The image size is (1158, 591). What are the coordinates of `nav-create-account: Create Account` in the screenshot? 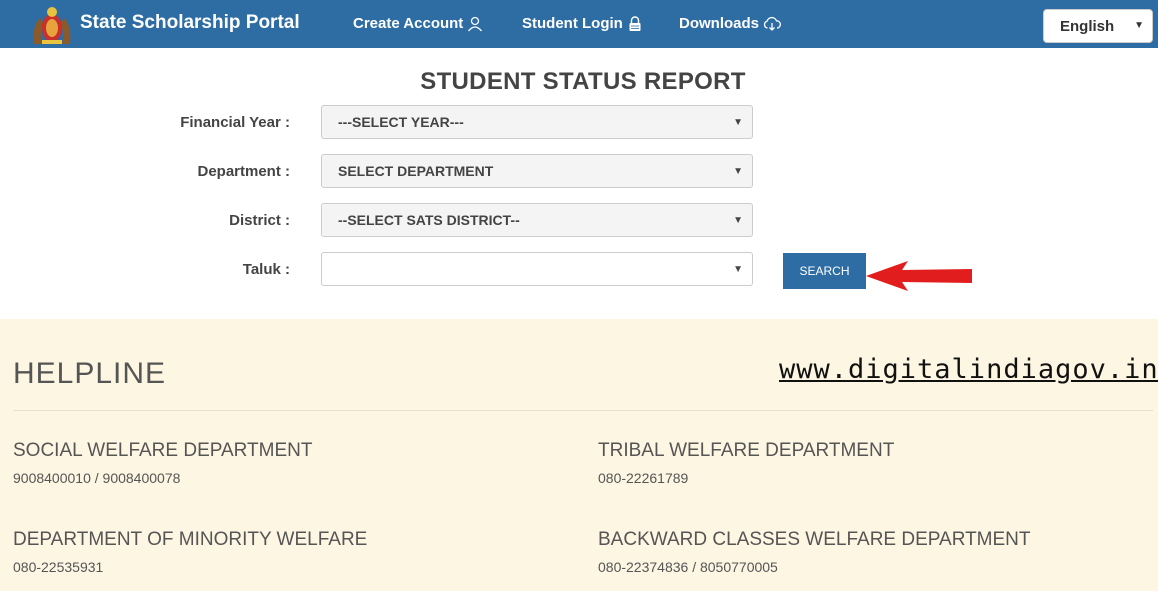 It's located at (418, 23).